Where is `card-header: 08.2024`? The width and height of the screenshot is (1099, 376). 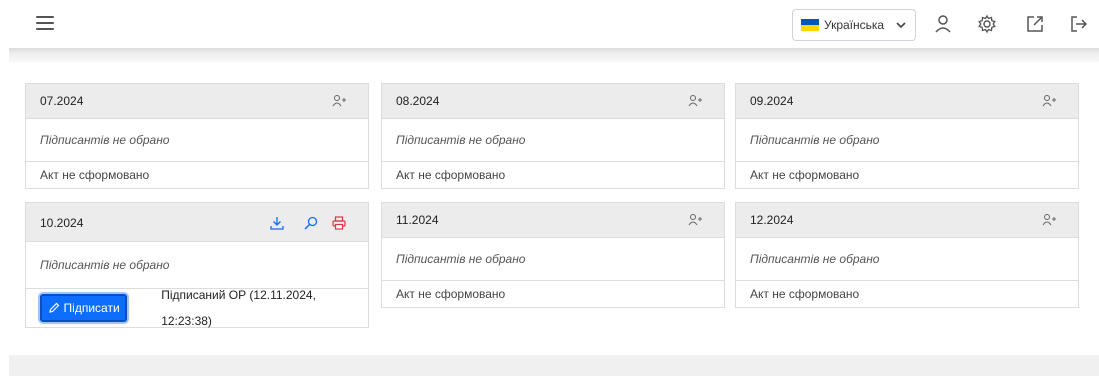
card-header: 08.2024 is located at coordinates (553, 101).